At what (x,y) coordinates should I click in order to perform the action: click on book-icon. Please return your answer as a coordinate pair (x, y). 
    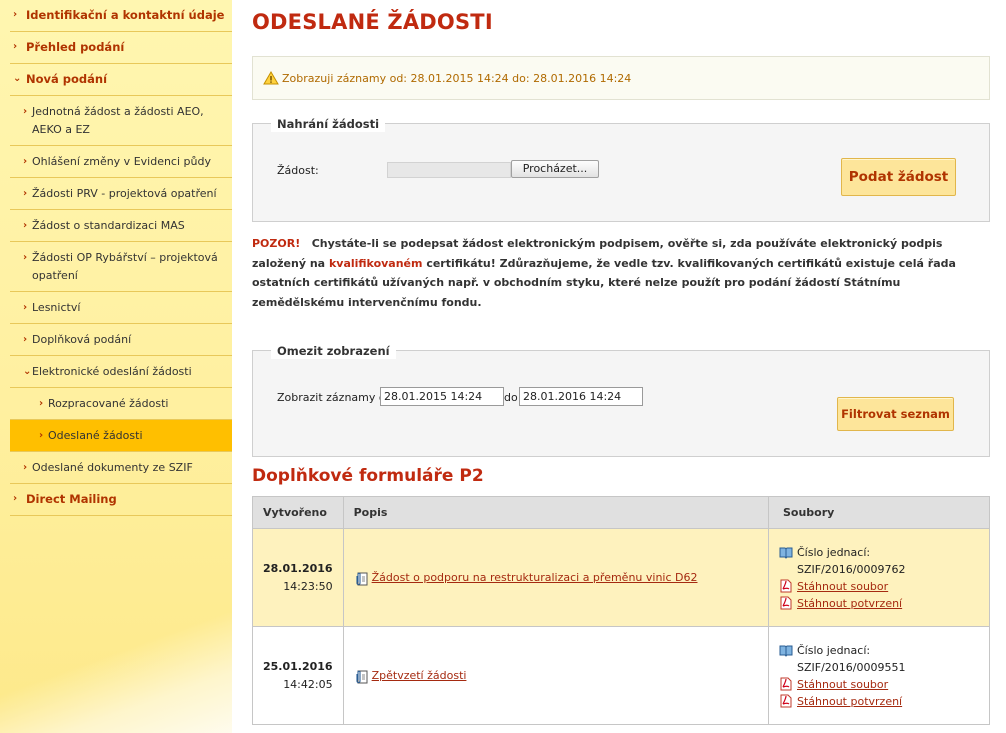
    Looking at the image, I should click on (786, 553).